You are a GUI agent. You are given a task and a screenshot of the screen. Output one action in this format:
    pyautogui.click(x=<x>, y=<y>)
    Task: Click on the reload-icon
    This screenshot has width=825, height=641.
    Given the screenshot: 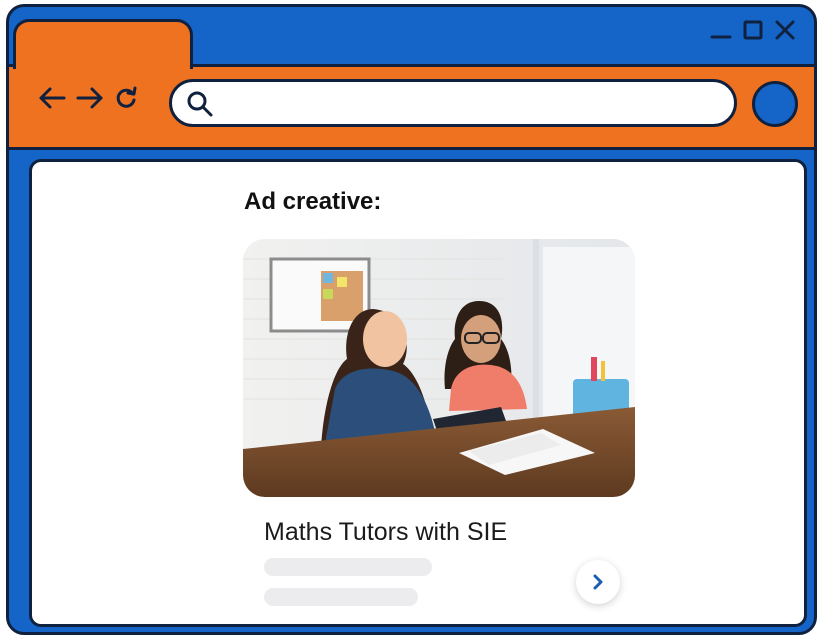 What is the action you would take?
    pyautogui.click(x=126, y=98)
    